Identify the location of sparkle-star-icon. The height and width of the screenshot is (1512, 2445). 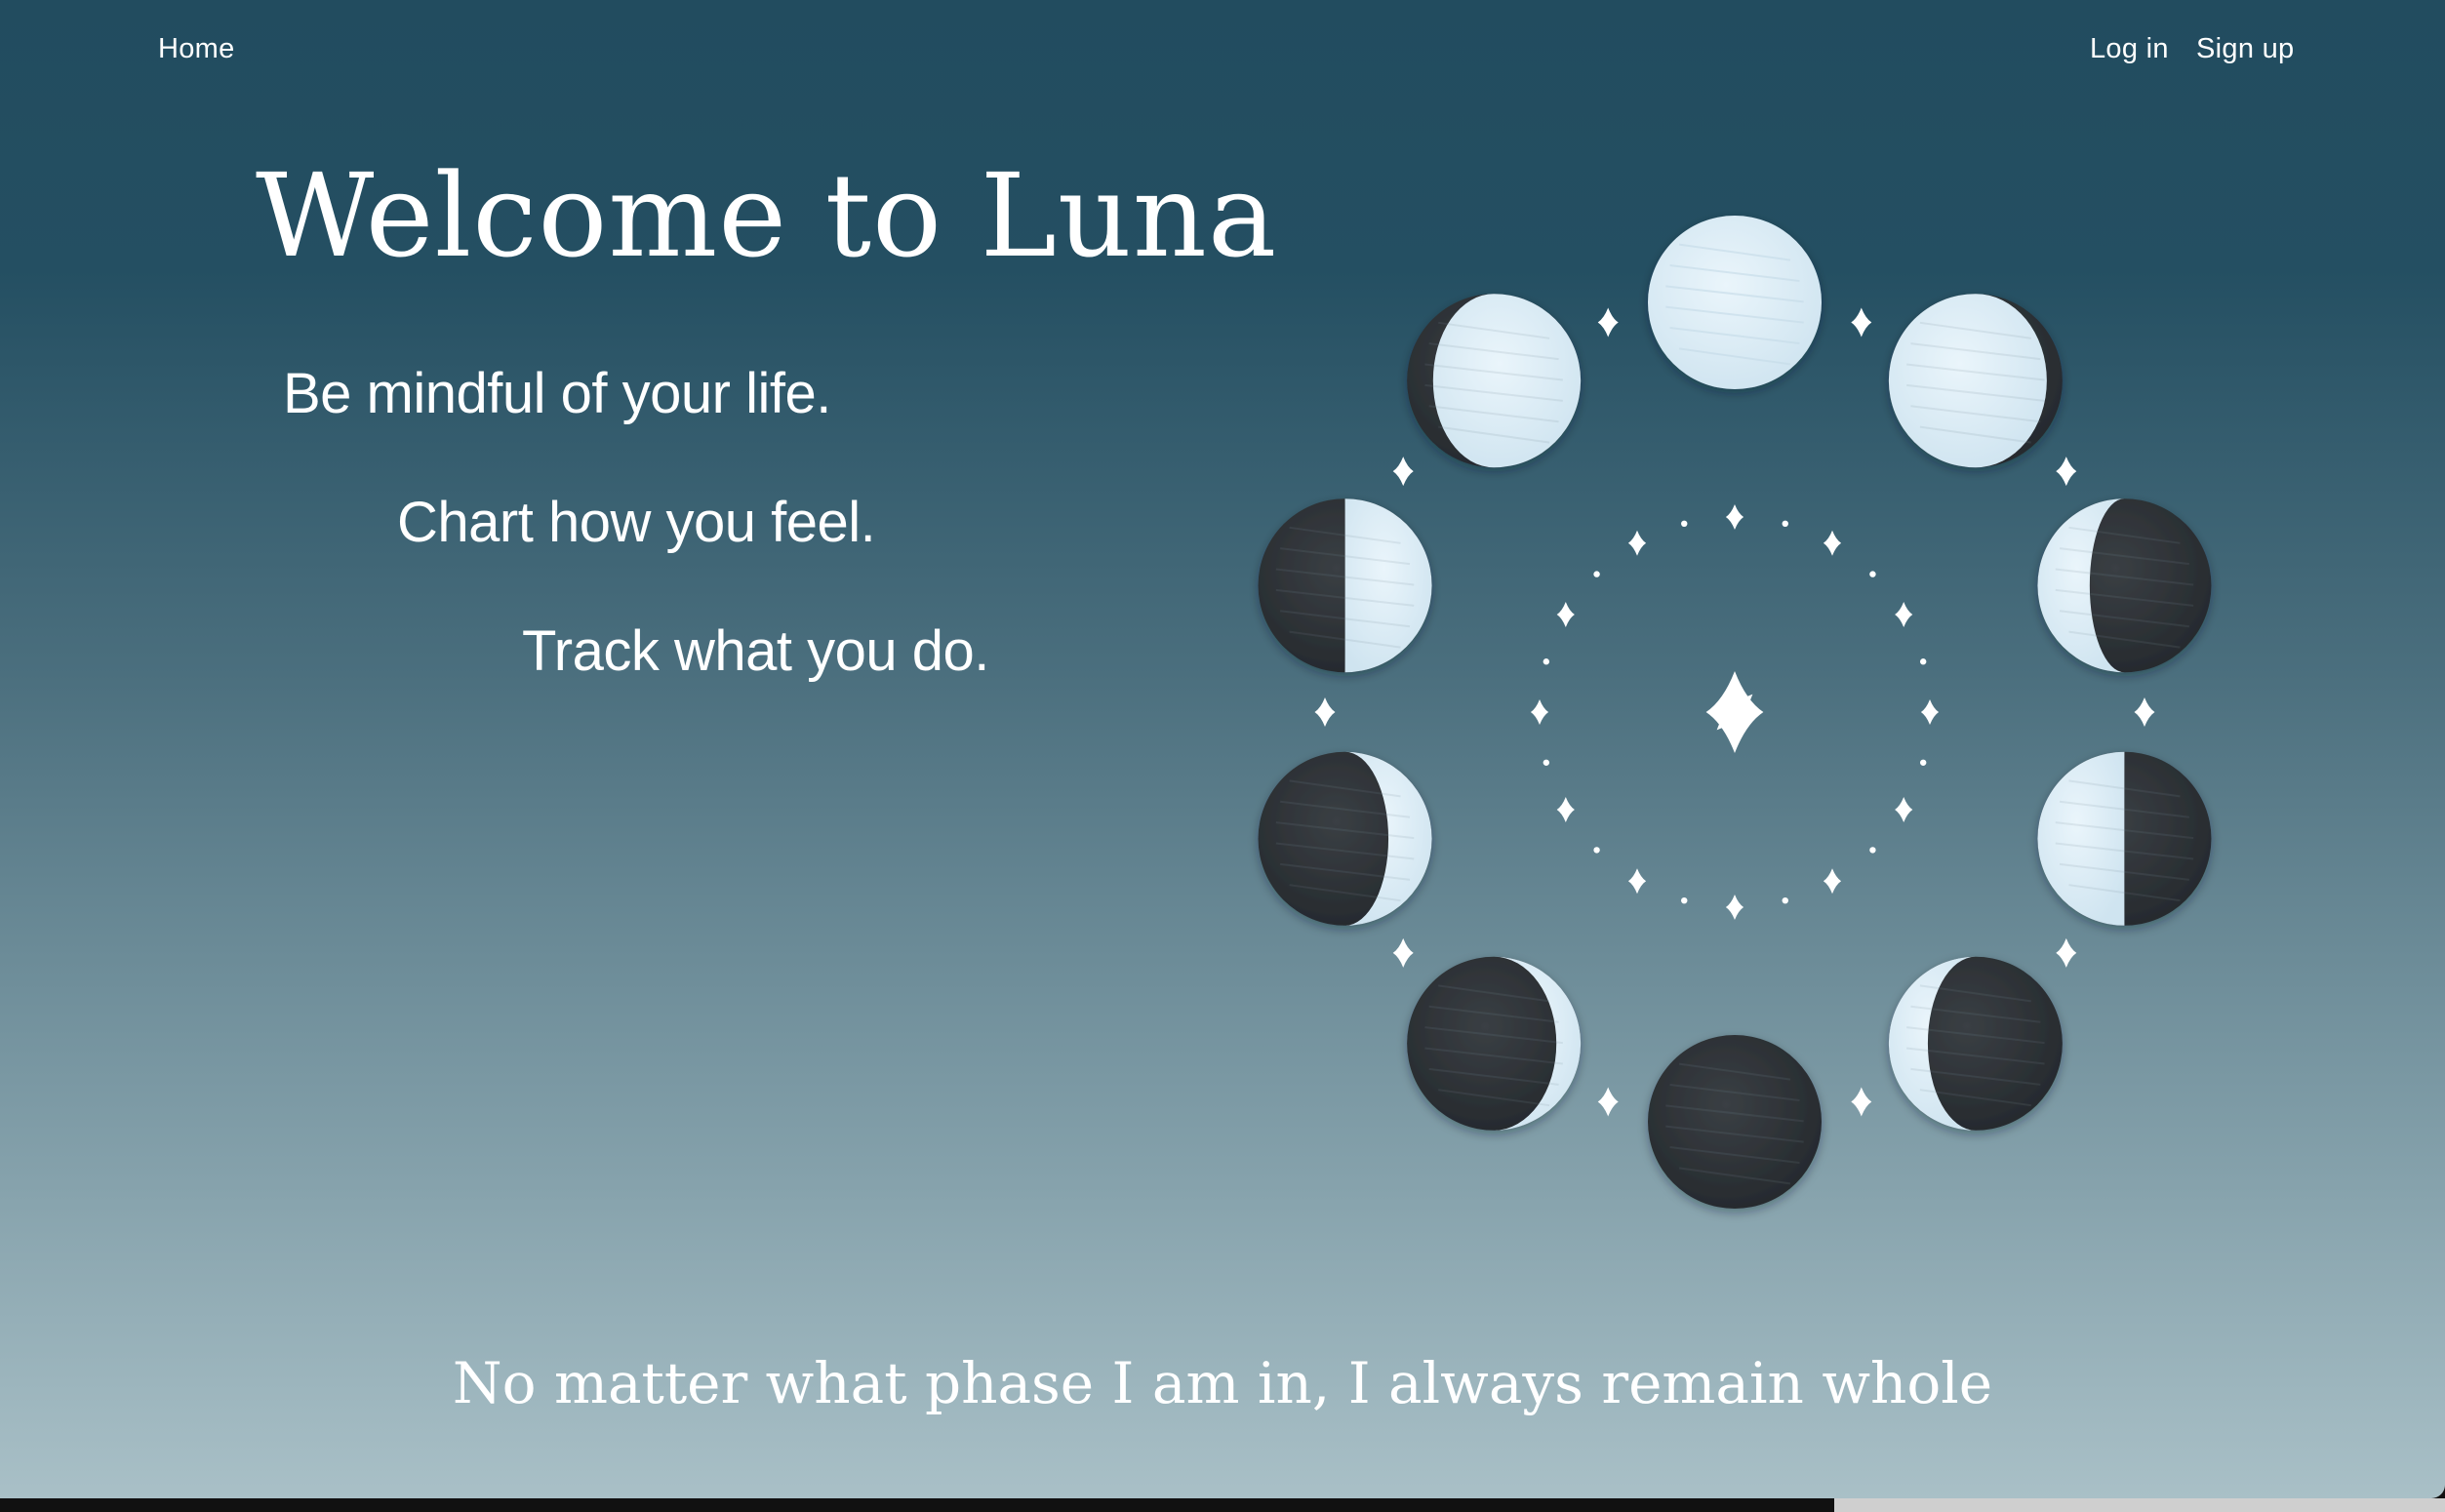
(1734, 712).